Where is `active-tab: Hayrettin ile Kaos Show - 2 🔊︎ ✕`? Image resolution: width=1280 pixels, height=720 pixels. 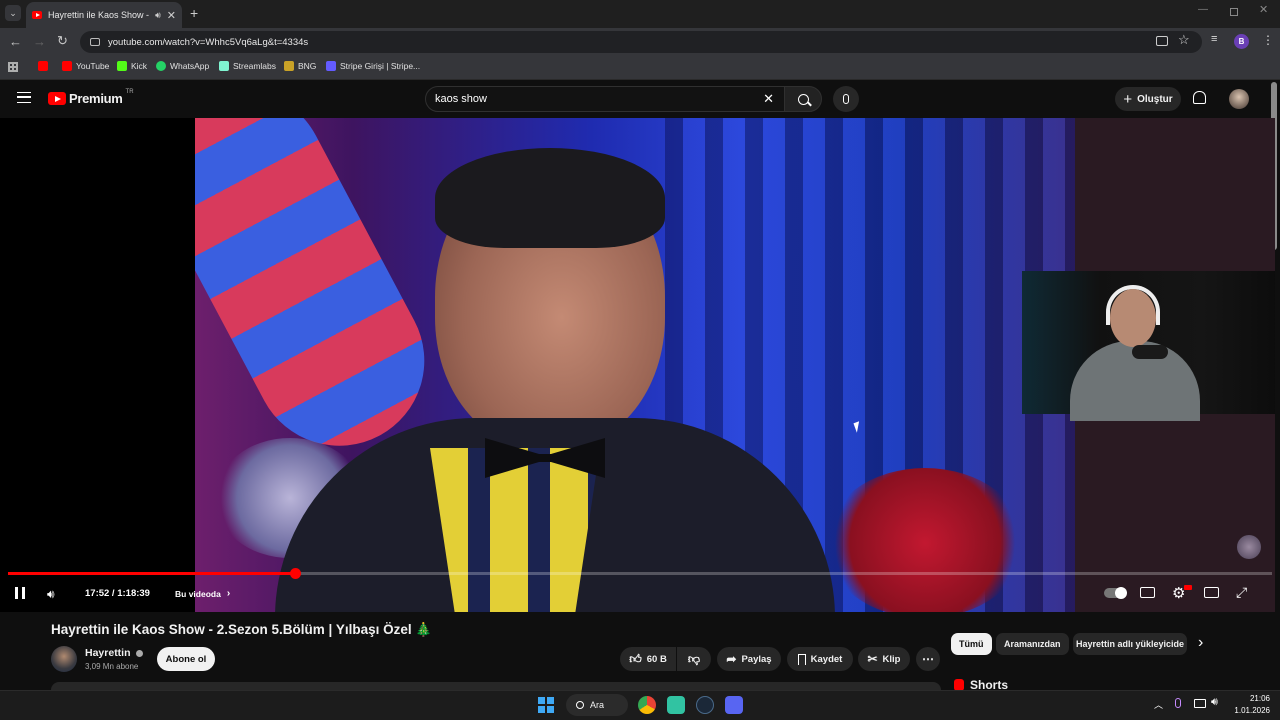 active-tab: Hayrettin ile Kaos Show - 2 🔊︎ ✕ is located at coordinates (104, 15).